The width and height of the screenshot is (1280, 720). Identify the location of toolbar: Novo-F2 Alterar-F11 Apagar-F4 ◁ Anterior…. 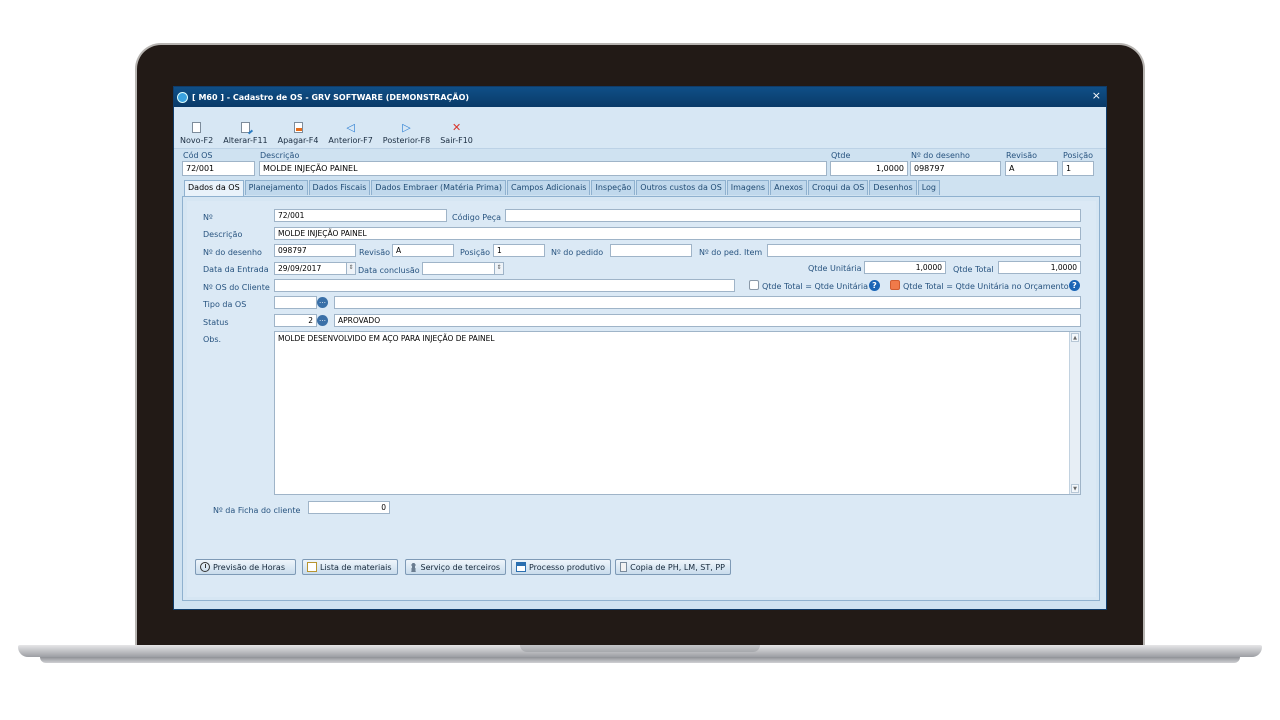
(640, 128).